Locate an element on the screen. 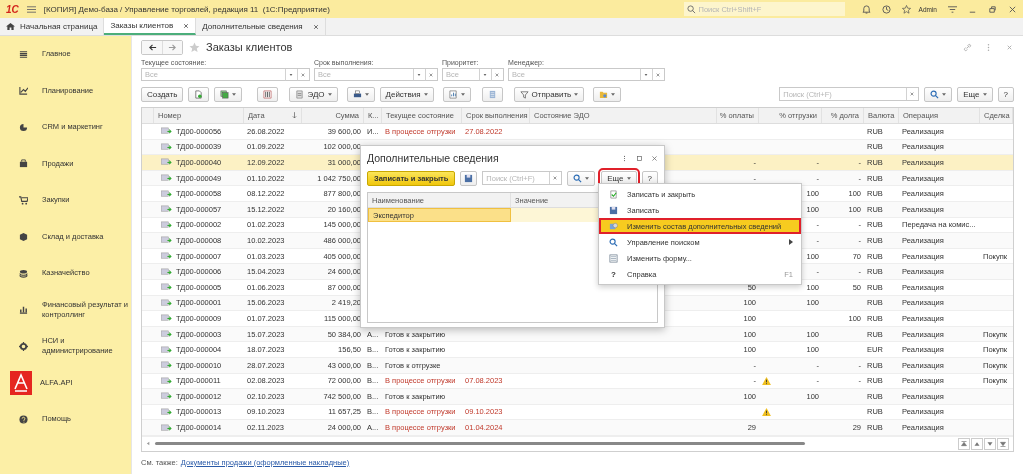  window-title: [КОПИЯ] Демо-база / Управление торговлей, редакция 11 (1С:Предприятие) is located at coordinates (186, 9).